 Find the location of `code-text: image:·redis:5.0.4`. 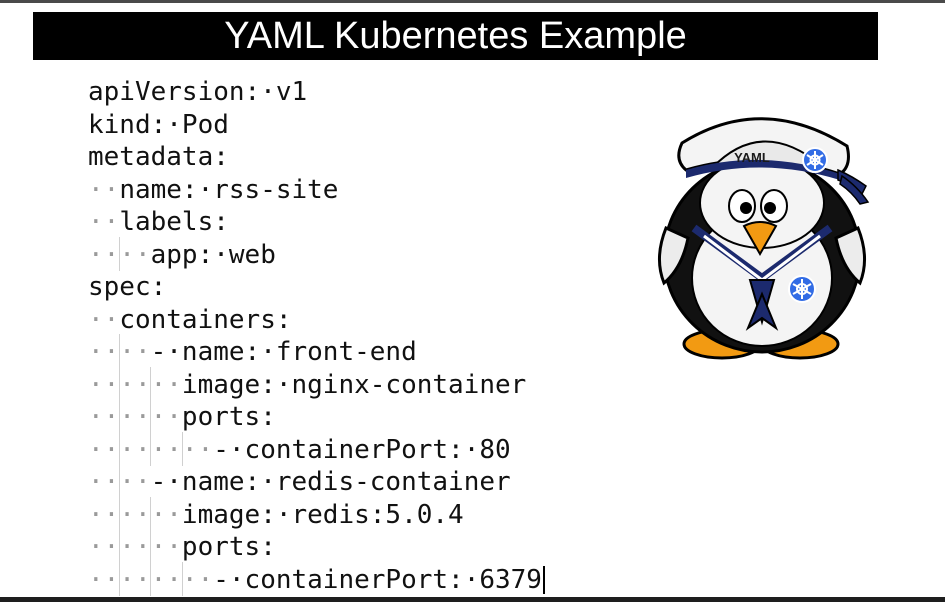

code-text: image:·redis:5.0.4 is located at coordinates (322, 514).